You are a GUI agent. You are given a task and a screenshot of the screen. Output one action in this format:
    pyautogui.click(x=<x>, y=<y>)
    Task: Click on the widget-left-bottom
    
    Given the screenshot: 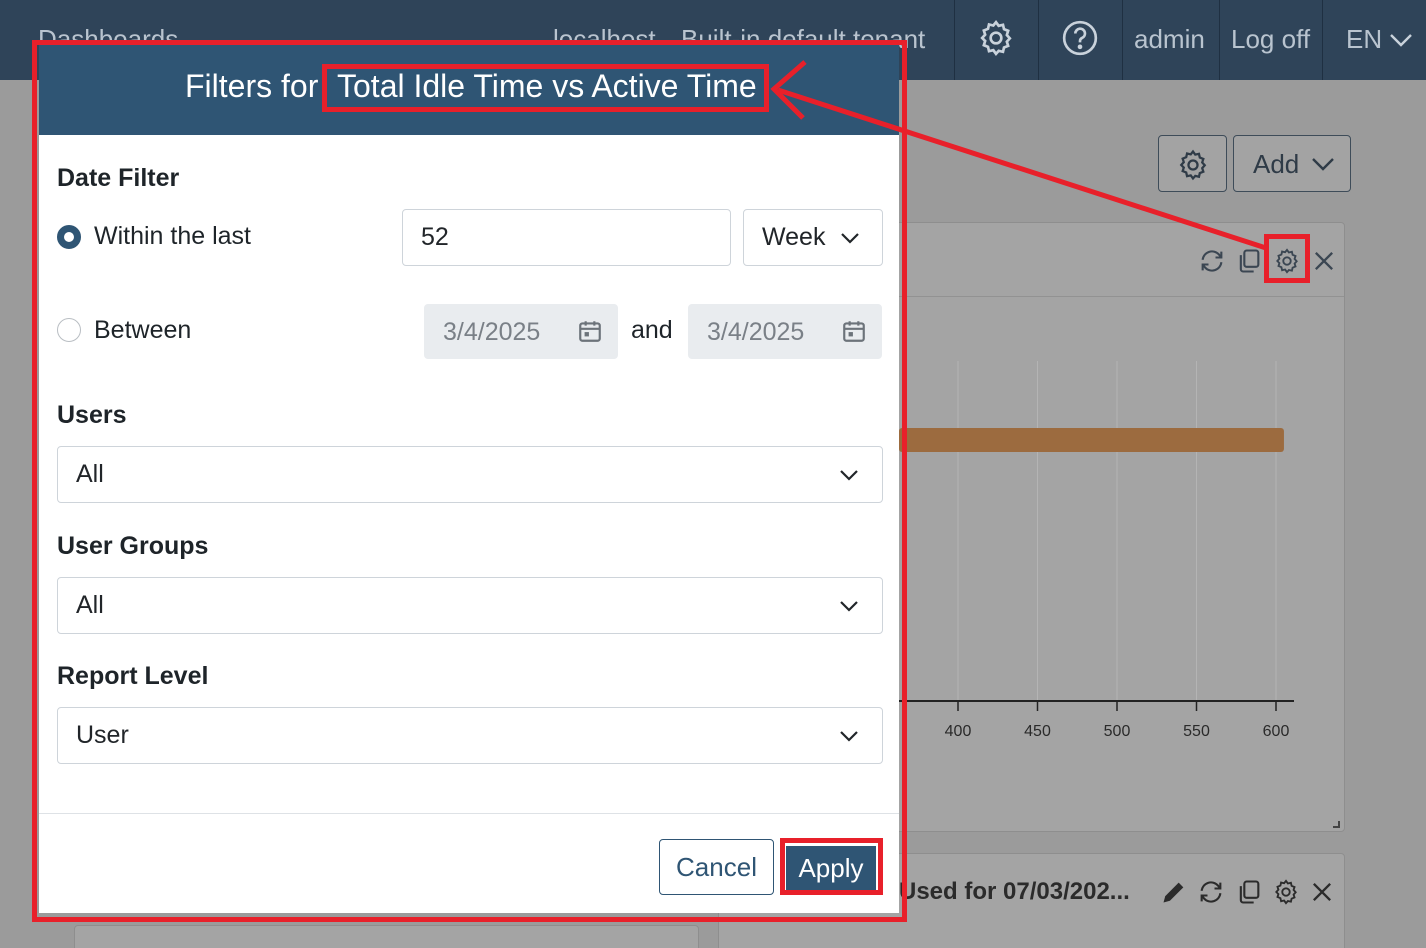 What is the action you would take?
    pyautogui.click(x=386, y=936)
    